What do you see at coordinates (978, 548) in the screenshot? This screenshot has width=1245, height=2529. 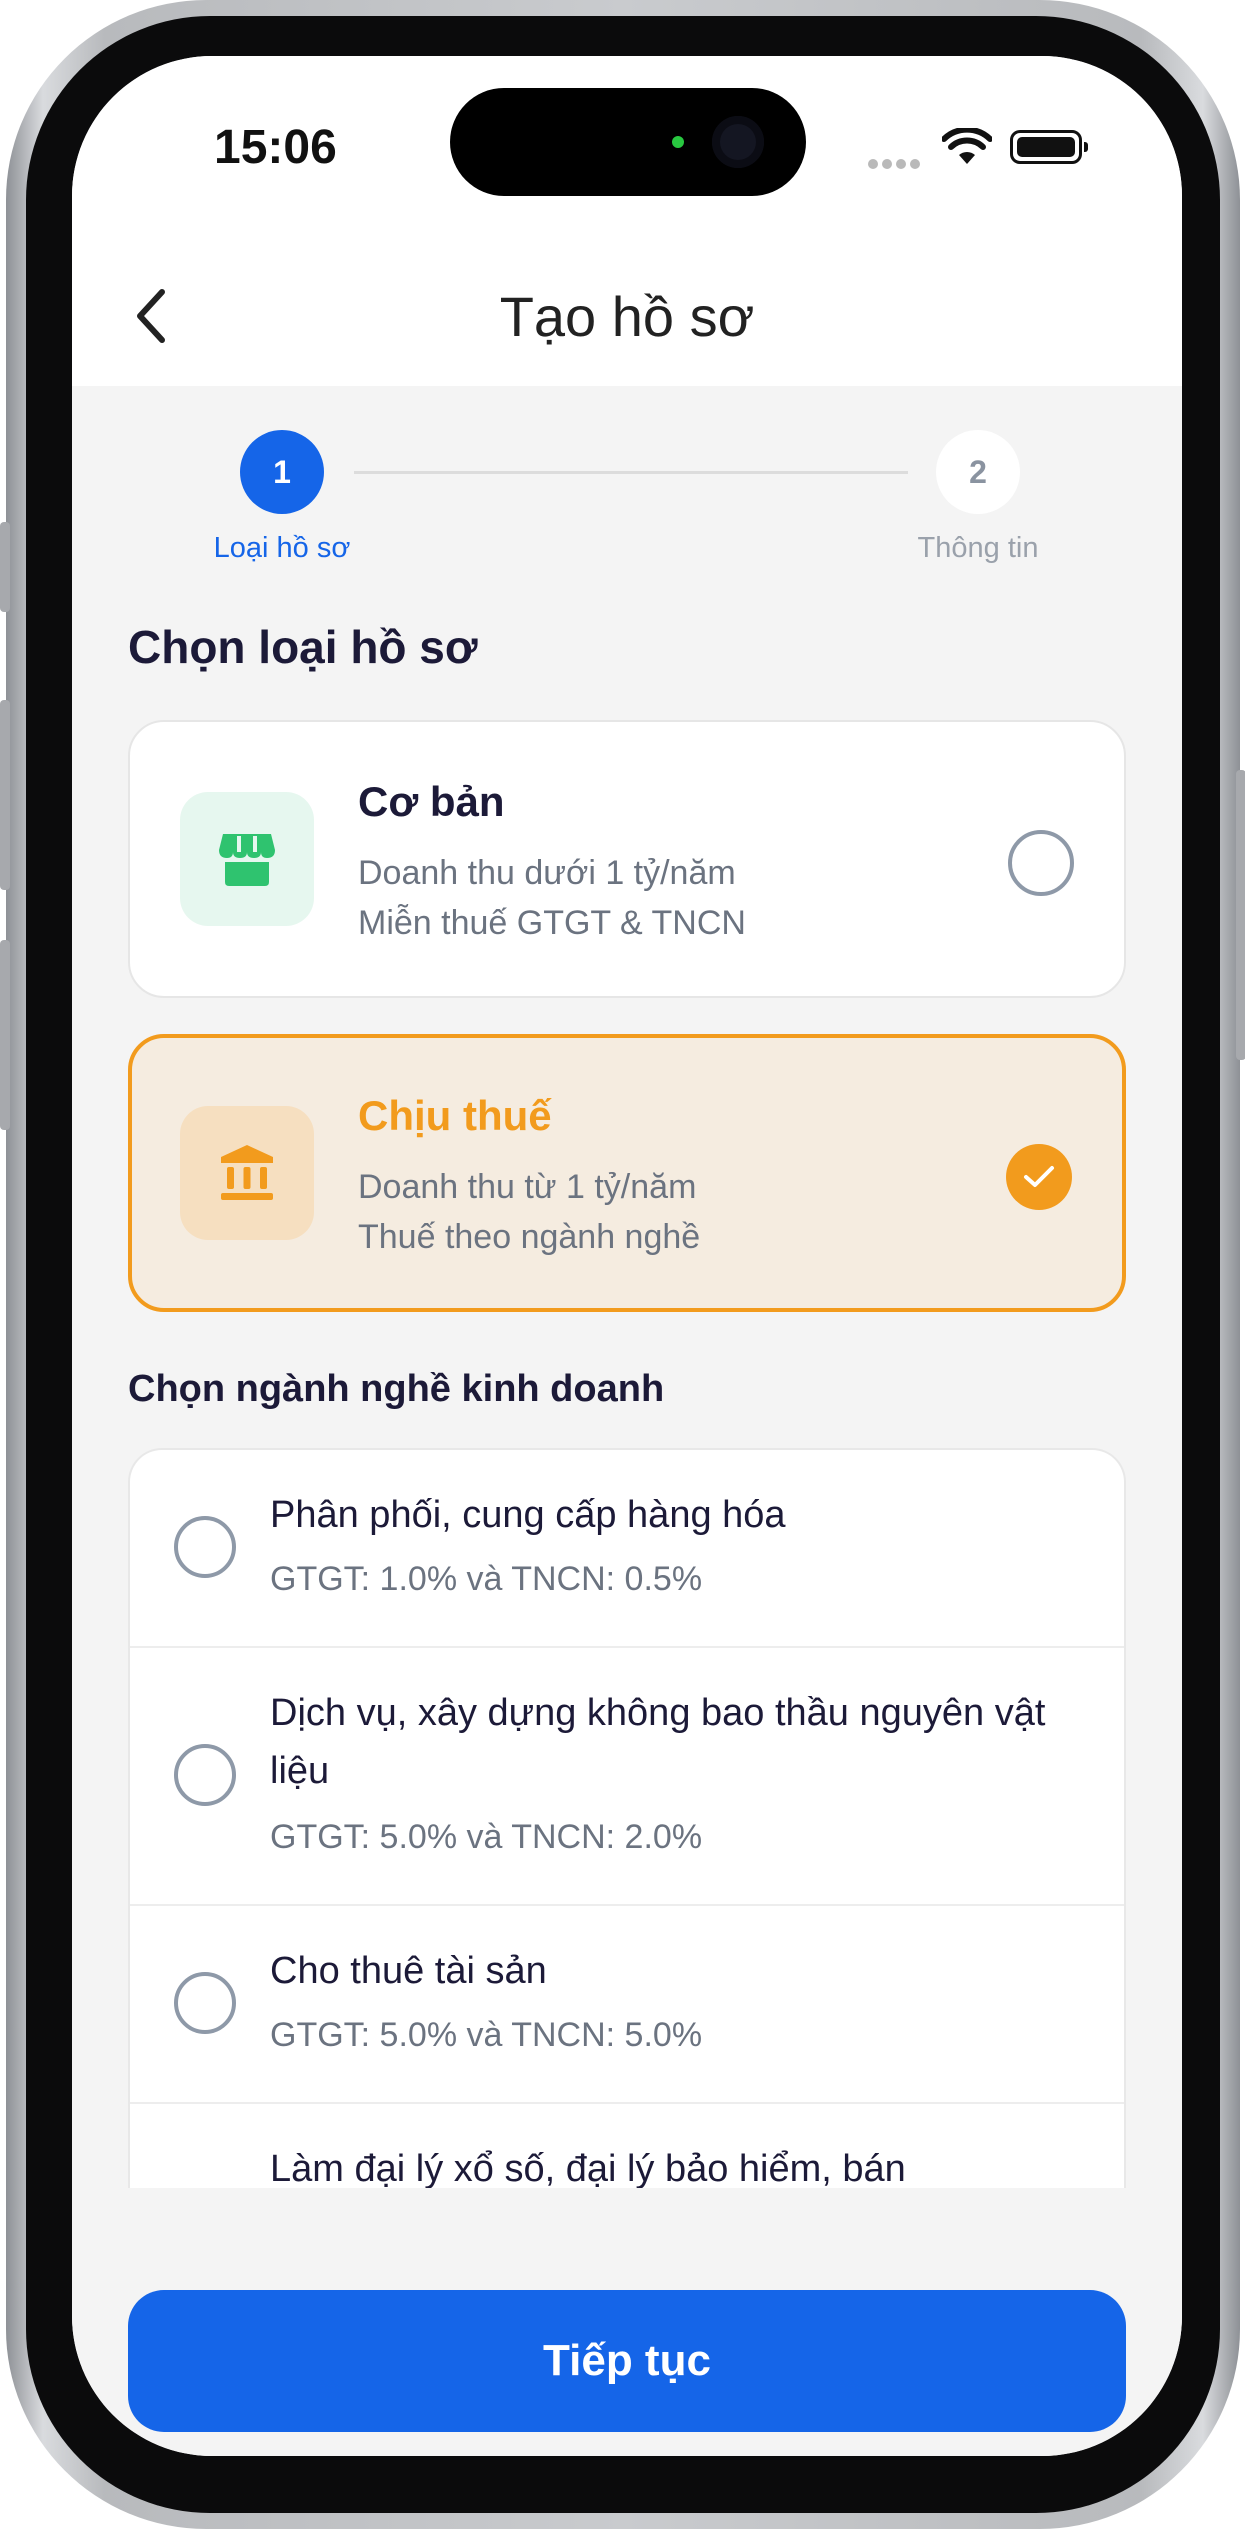 I see `step-2-label: Thông tin` at bounding box center [978, 548].